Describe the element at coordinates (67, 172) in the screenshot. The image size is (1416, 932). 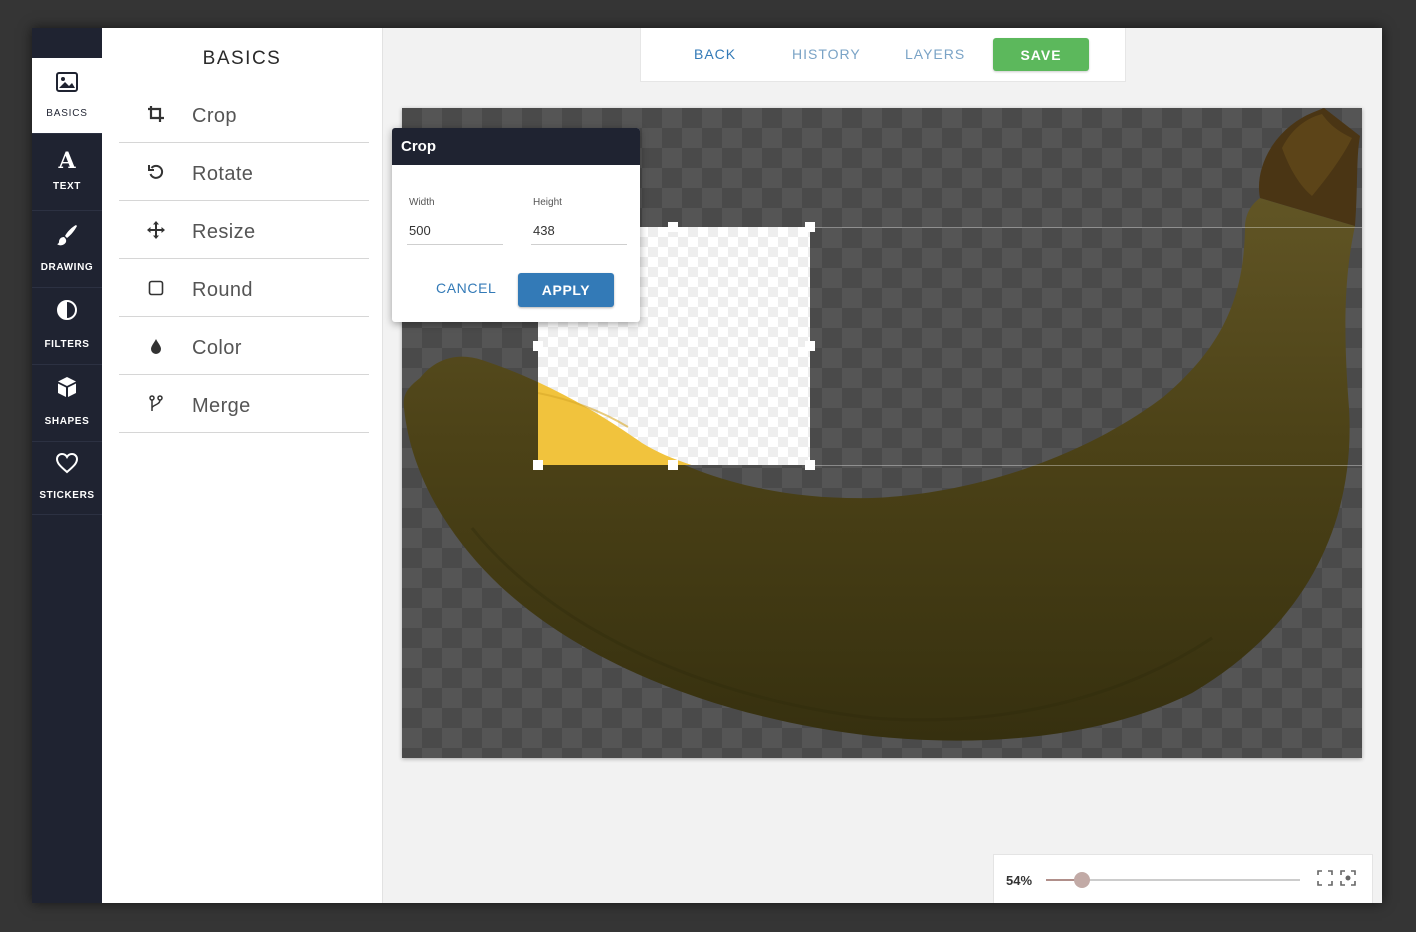
I see `nav-item-text: A TEXT` at that location.